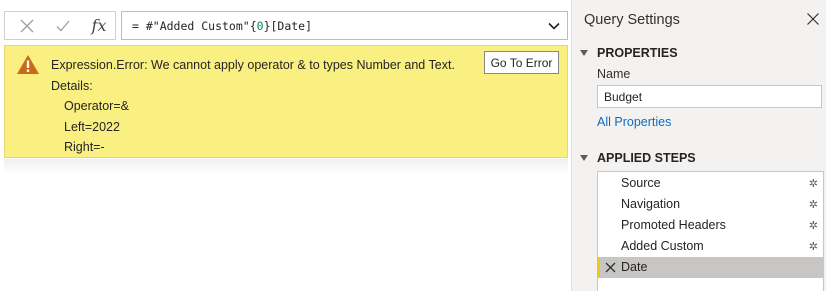  Describe the element at coordinates (673, 225) in the screenshot. I see `step-label: Promoted Headers` at that location.